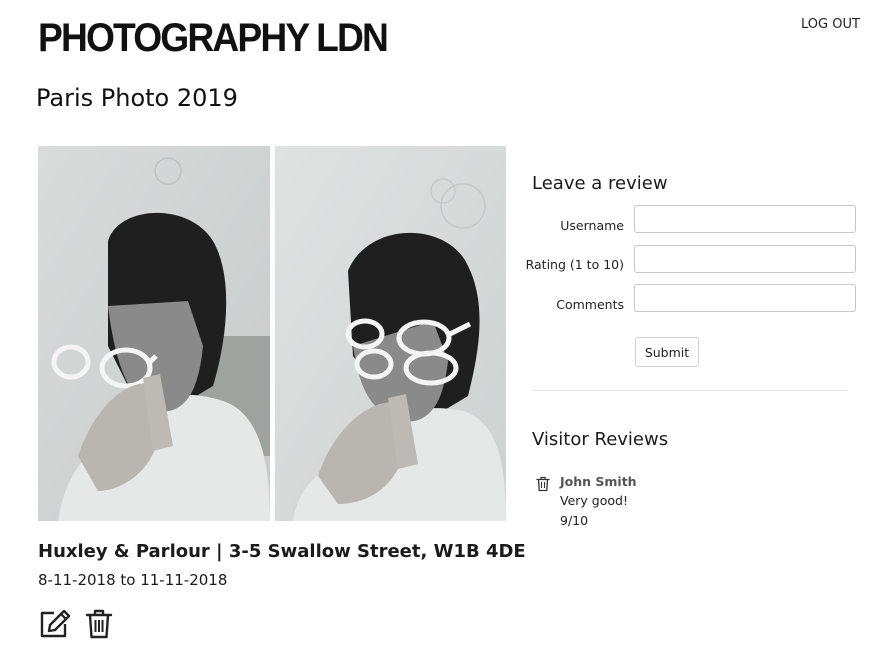 The image size is (893, 672). Describe the element at coordinates (590, 304) in the screenshot. I see `comments-label: Comments` at that location.